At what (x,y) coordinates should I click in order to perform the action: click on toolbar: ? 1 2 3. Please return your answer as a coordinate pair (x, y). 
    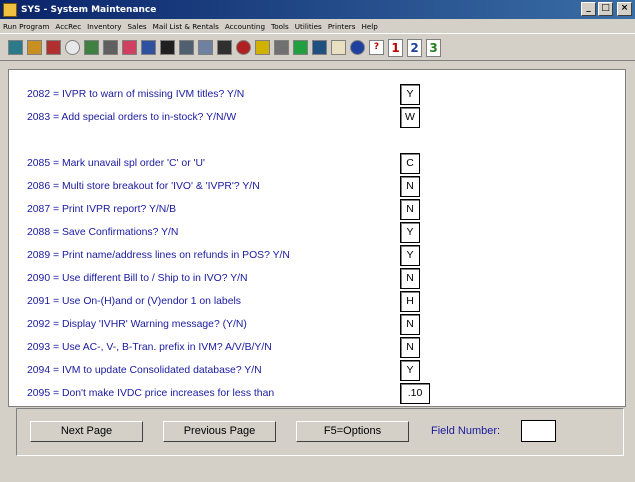
    Looking at the image, I should click on (317, 48).